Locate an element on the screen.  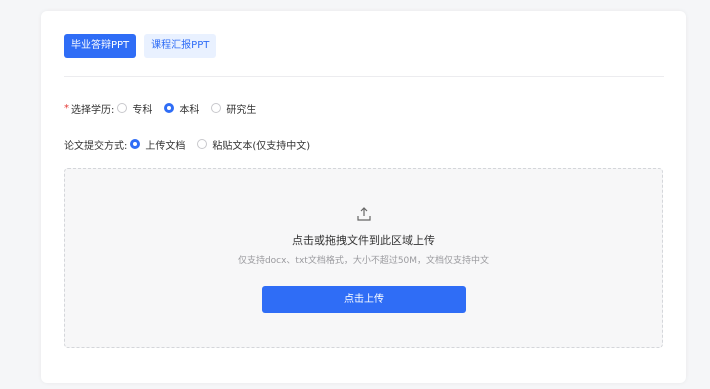
radio-option-graduate: 研究生 is located at coordinates (233, 108).